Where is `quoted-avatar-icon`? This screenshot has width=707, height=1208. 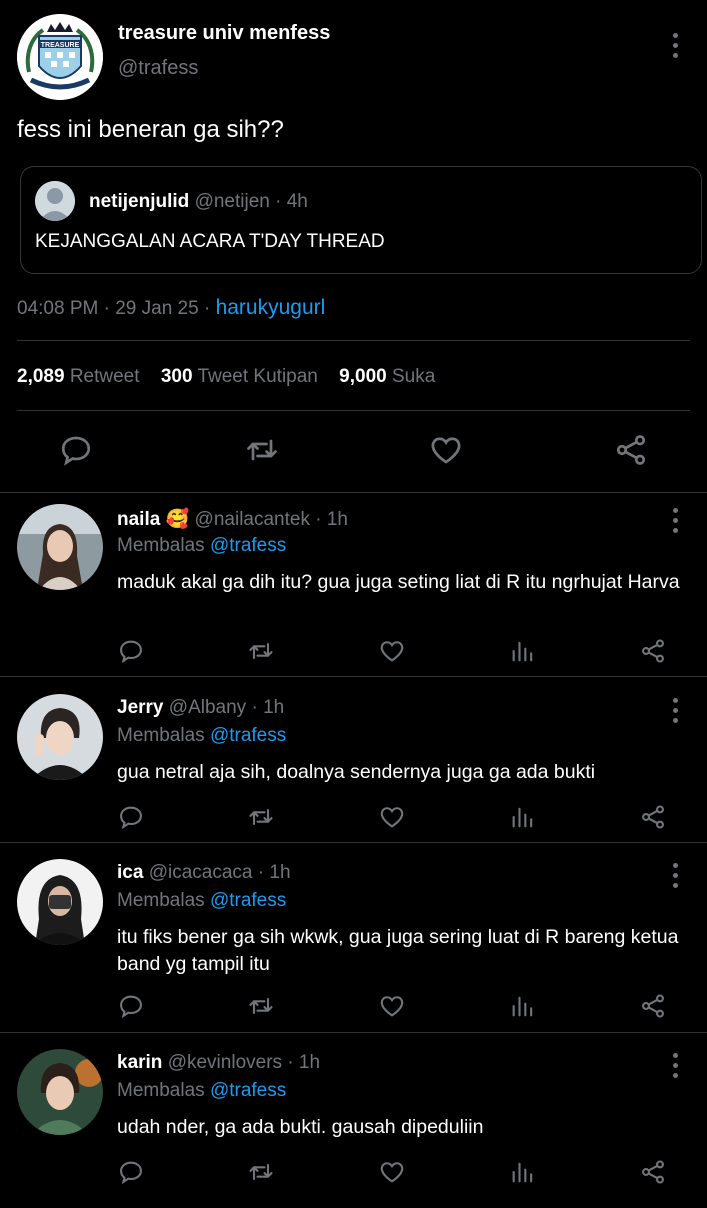 quoted-avatar-icon is located at coordinates (55, 201).